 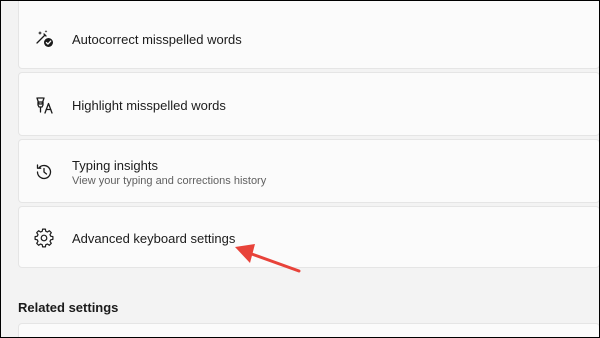 I want to click on advanced-keyboard-settings-title: Advanced keyboard settings, so click(x=154, y=238).